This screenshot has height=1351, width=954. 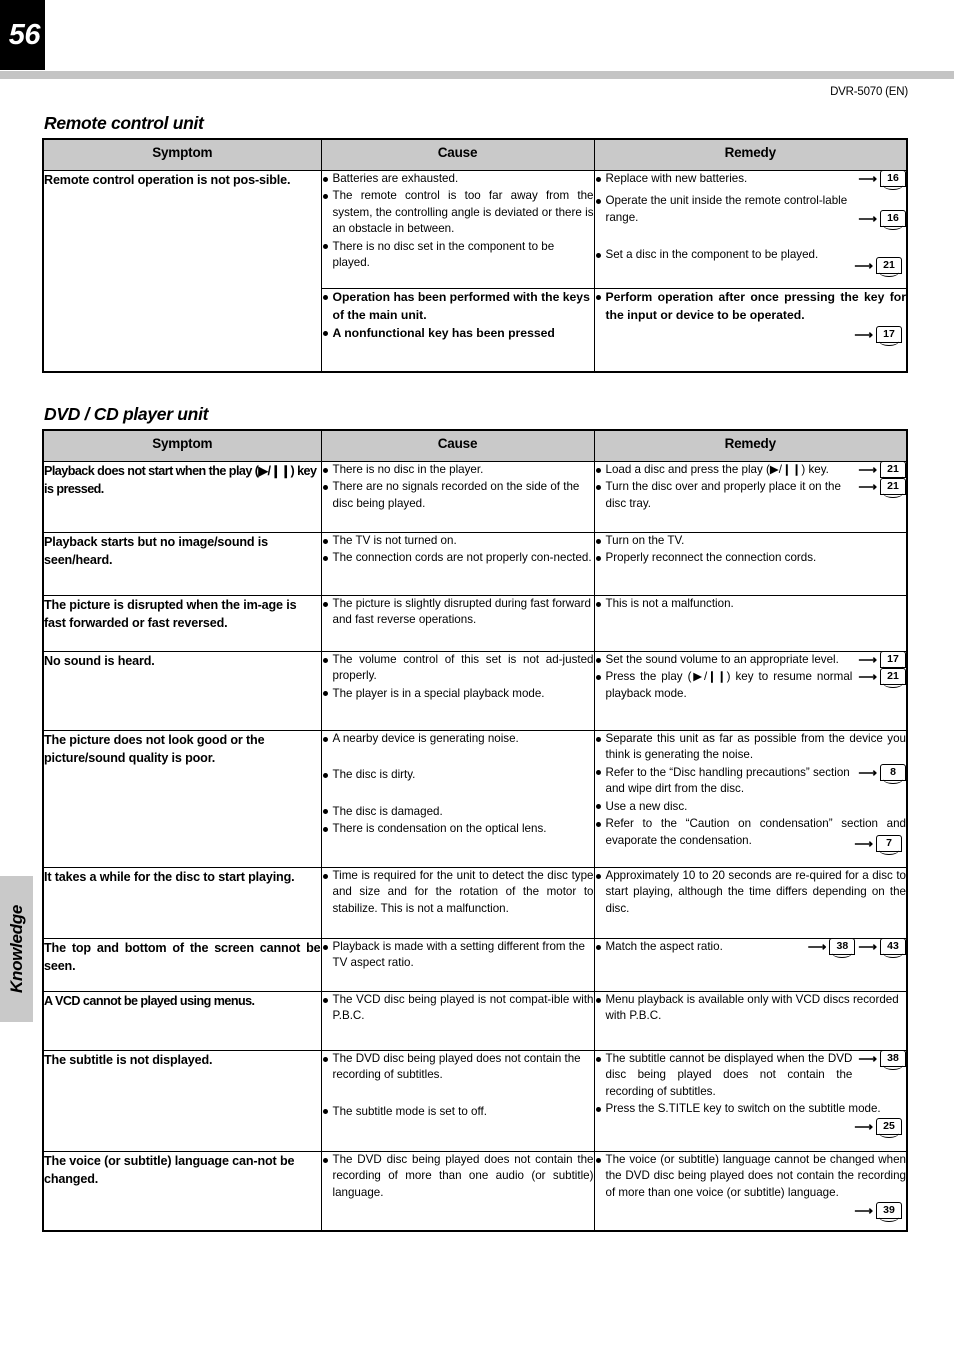 What do you see at coordinates (750, 965) in the screenshot?
I see `remedy-cell: Match the aspect ratio. ⟶ 38 ⟶ 43` at bounding box center [750, 965].